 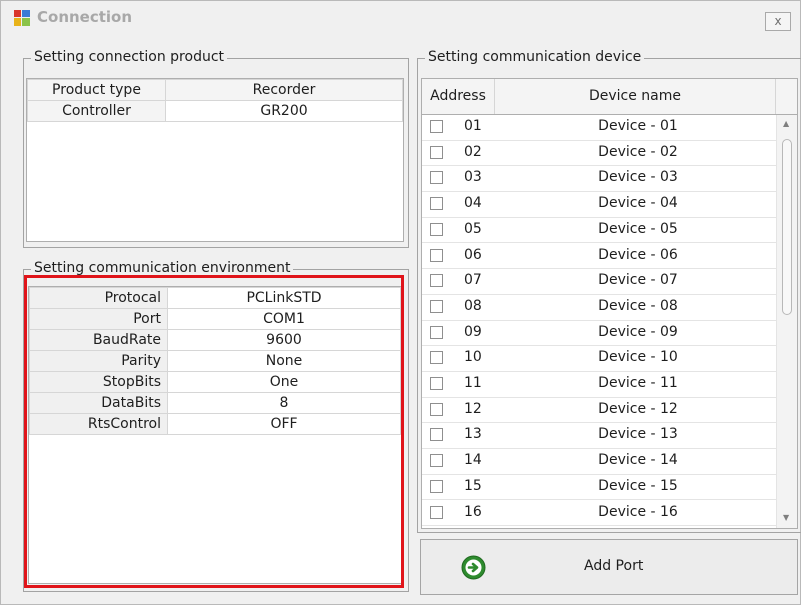 I want to click on device-address: 07, so click(x=473, y=280).